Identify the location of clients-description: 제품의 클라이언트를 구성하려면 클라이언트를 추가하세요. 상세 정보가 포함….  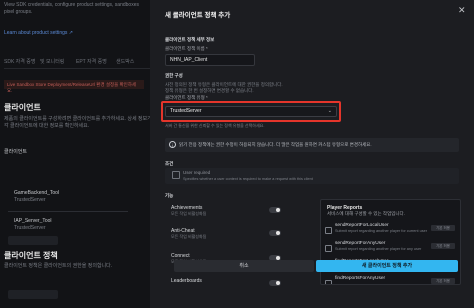
(85, 119).